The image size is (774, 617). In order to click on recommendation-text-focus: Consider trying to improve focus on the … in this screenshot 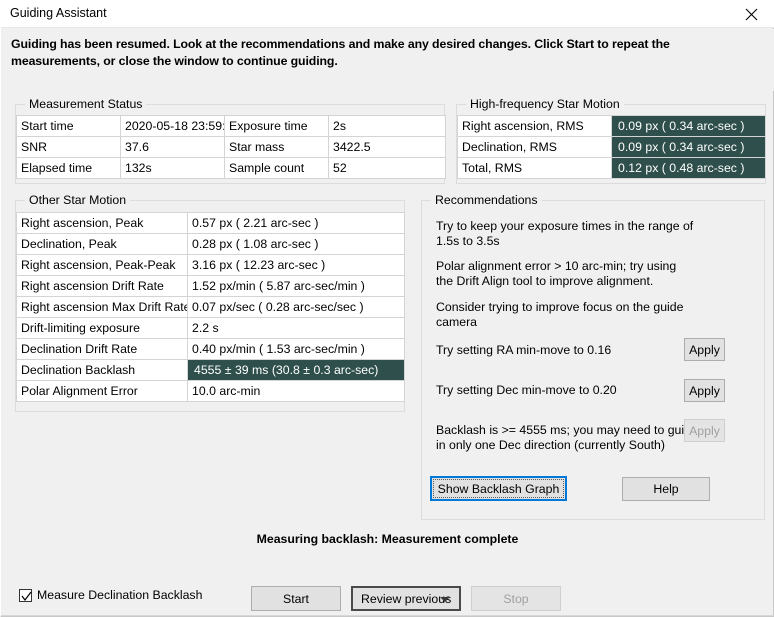, I will do `click(560, 314)`.